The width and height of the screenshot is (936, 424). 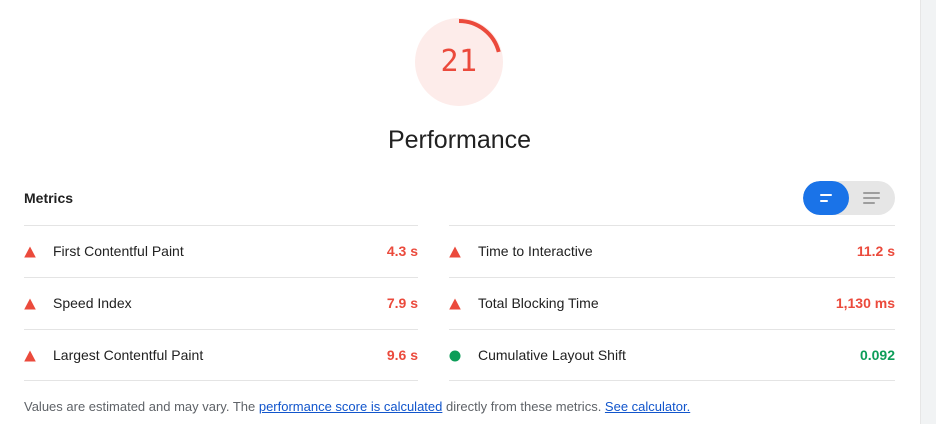 What do you see at coordinates (535, 251) in the screenshot?
I see `metric-label: Time to Interactive` at bounding box center [535, 251].